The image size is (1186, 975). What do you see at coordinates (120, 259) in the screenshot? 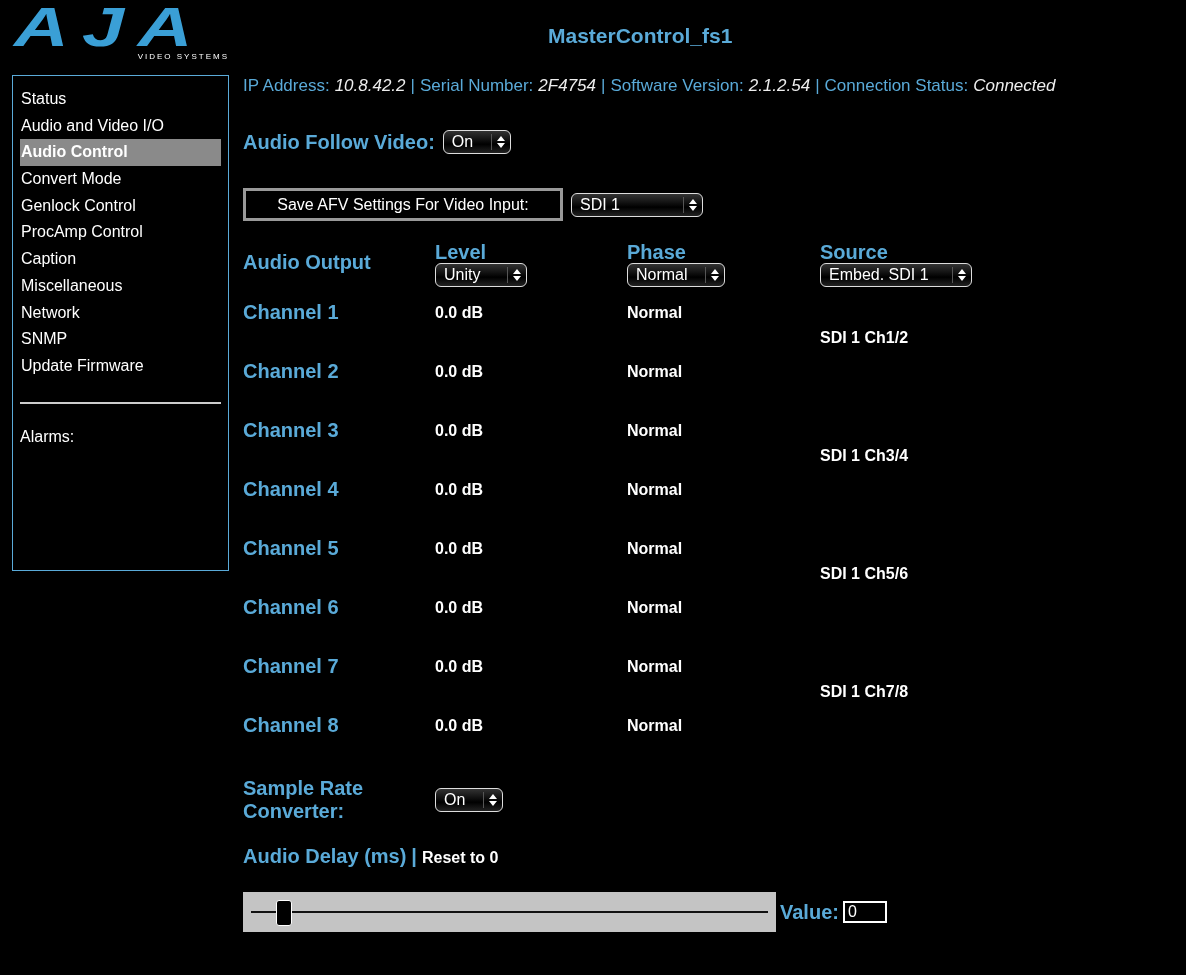
I see `sidebar-item: Caption` at bounding box center [120, 259].